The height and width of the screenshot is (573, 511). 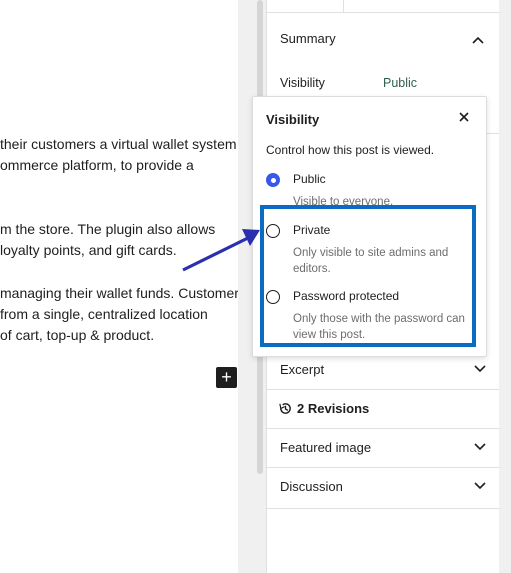 What do you see at coordinates (478, 40) in the screenshot?
I see `chevron-up-icon` at bounding box center [478, 40].